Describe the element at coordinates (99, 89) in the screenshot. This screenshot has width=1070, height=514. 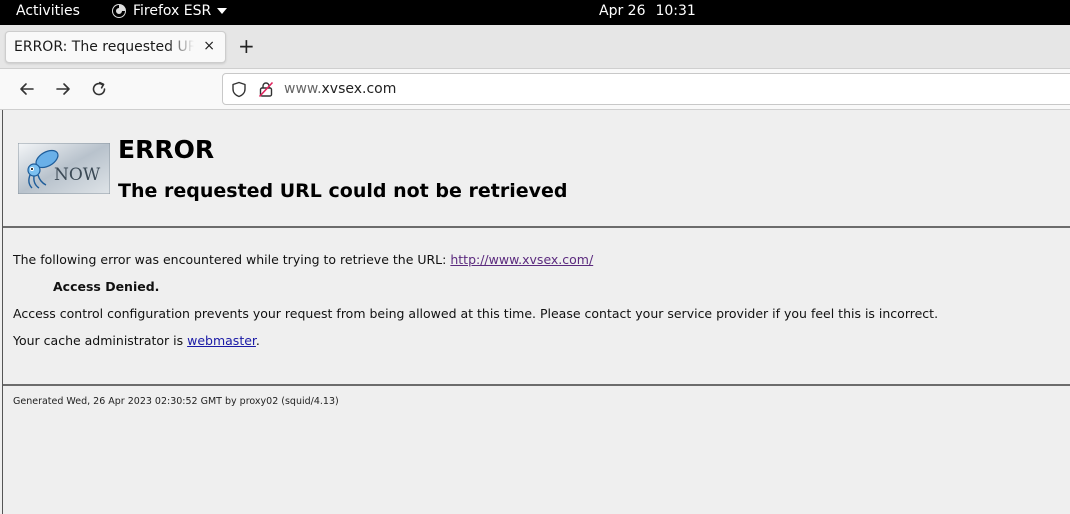
I see `reload-icon` at that location.